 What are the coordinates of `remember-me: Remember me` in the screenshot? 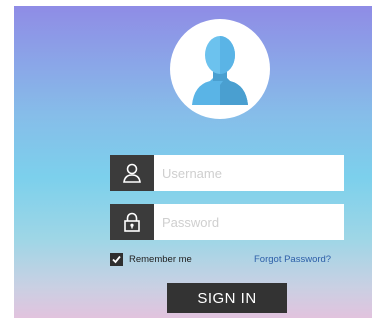 It's located at (151, 259).